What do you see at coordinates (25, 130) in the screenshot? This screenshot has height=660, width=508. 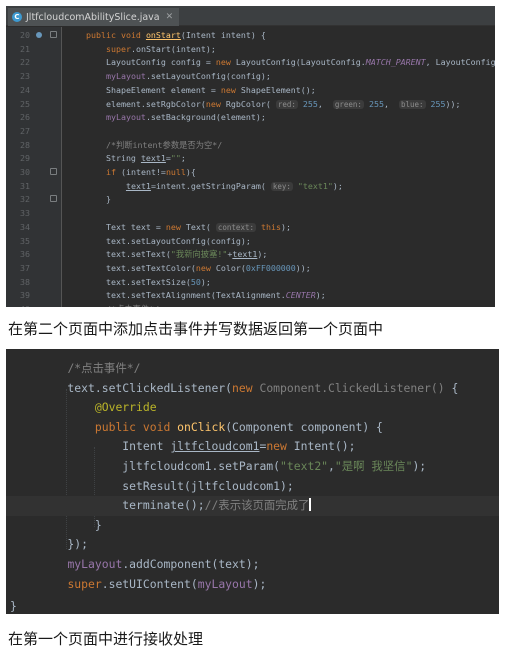 I see `line-number: 27` at bounding box center [25, 130].